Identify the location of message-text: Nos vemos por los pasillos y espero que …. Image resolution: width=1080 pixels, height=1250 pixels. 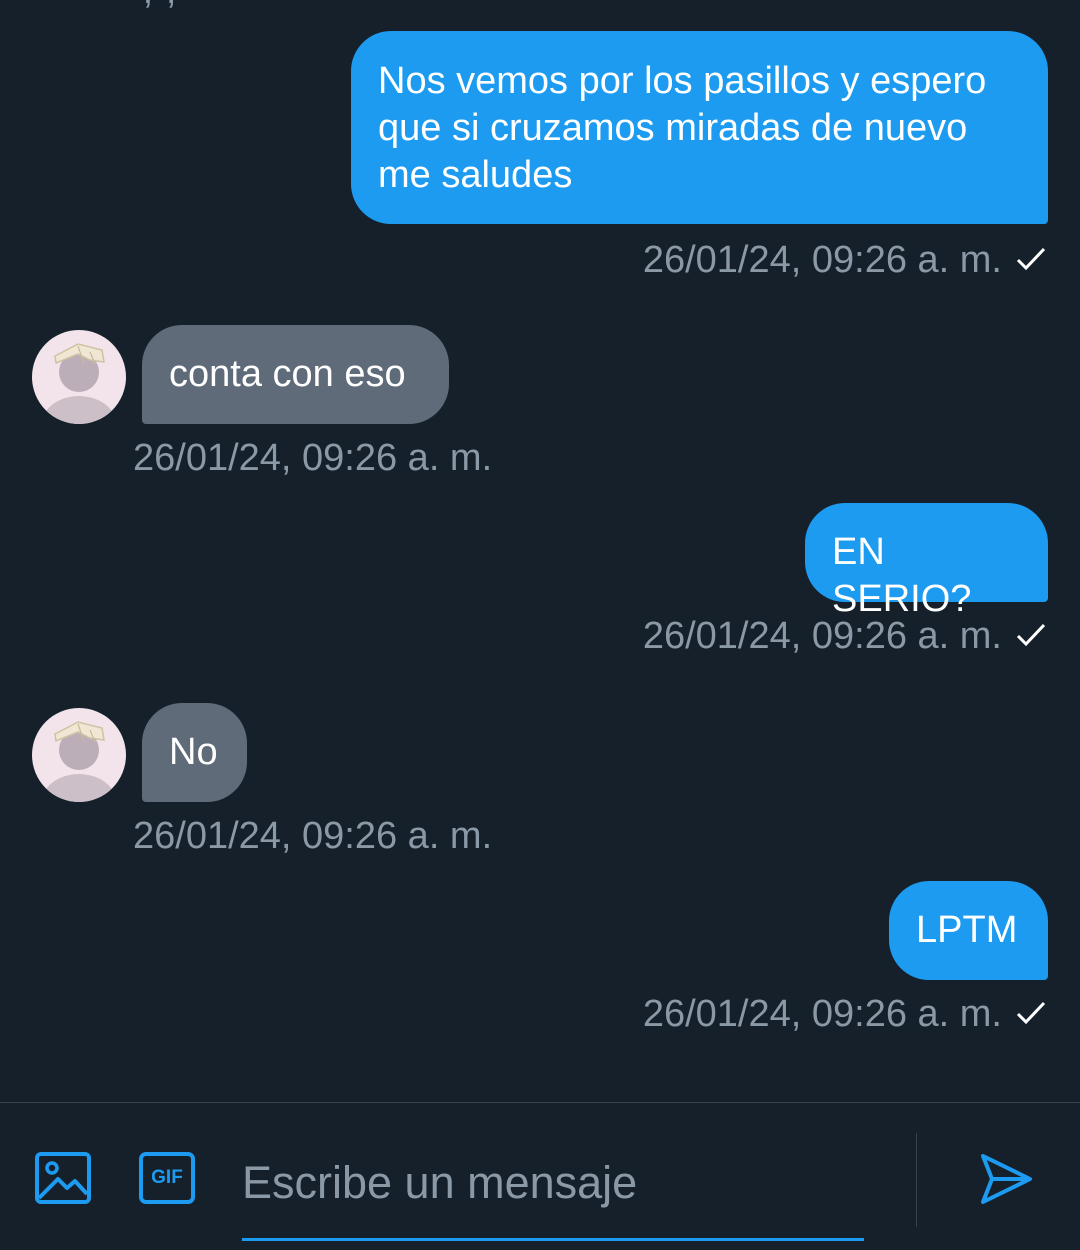
(682, 128).